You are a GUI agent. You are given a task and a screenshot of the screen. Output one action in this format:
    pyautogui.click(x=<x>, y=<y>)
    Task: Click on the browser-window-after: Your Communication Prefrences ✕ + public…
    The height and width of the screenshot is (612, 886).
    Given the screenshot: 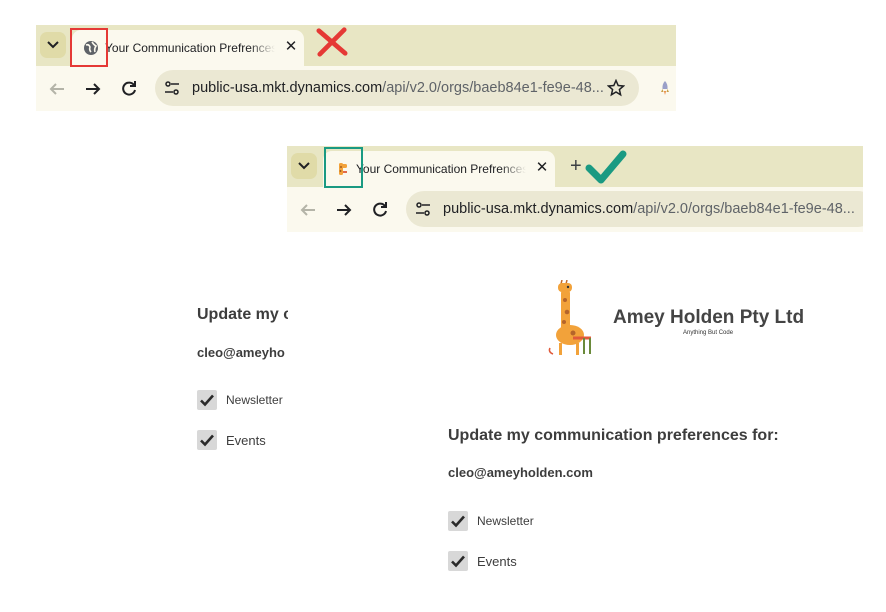 What is the action you would take?
    pyautogui.click(x=575, y=189)
    